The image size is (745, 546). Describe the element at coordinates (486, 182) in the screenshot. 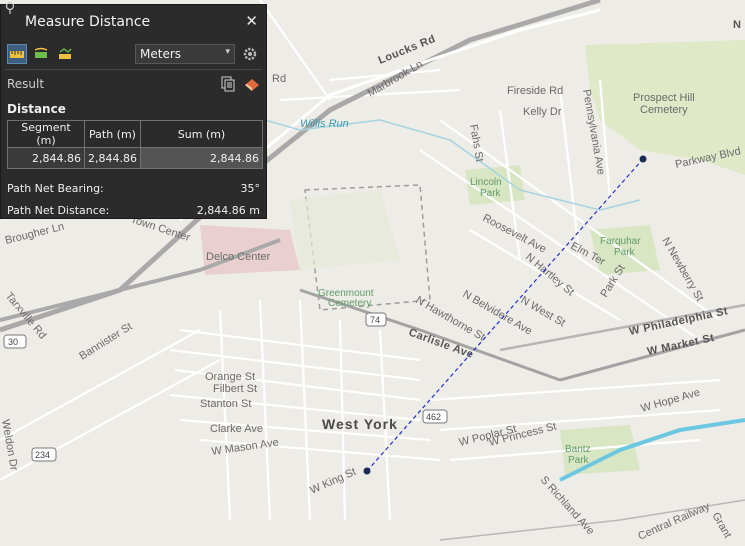

I see `label-lincoln: Lincoln` at that location.